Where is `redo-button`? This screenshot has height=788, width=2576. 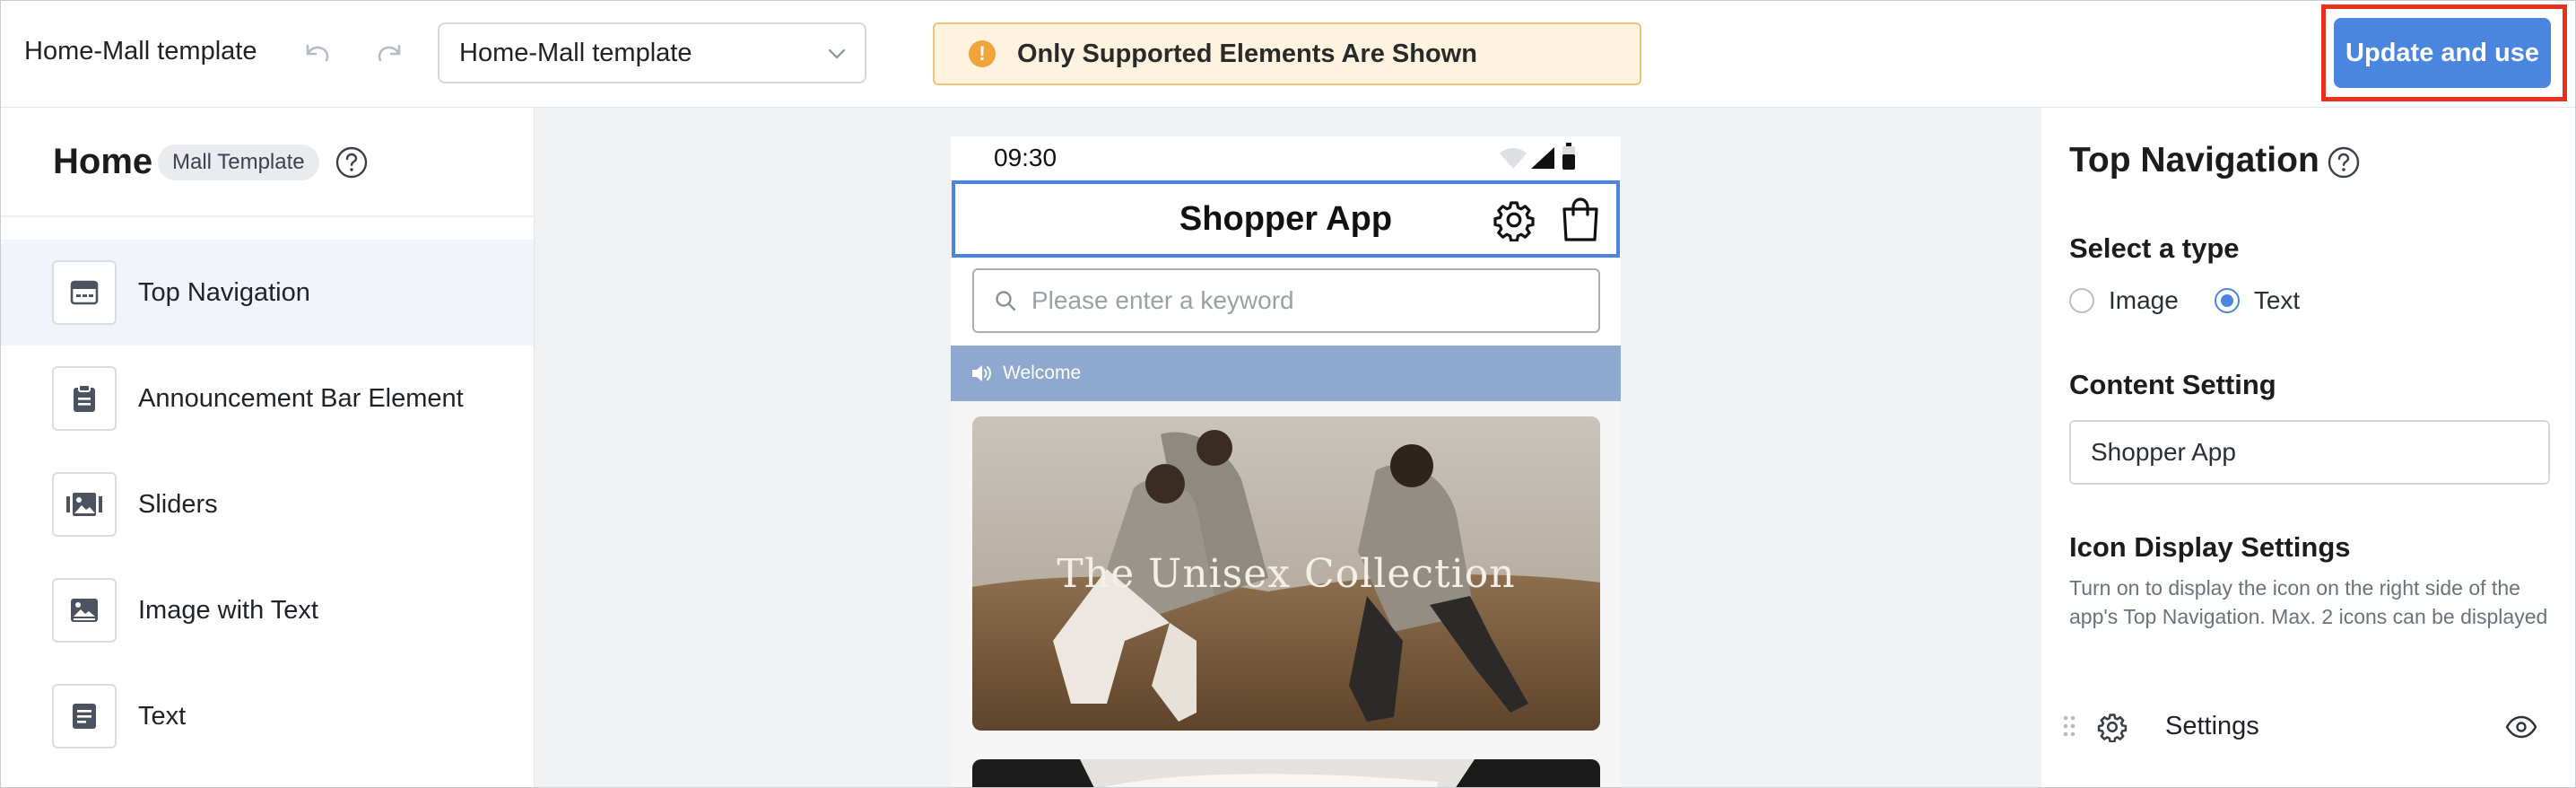 redo-button is located at coordinates (388, 53).